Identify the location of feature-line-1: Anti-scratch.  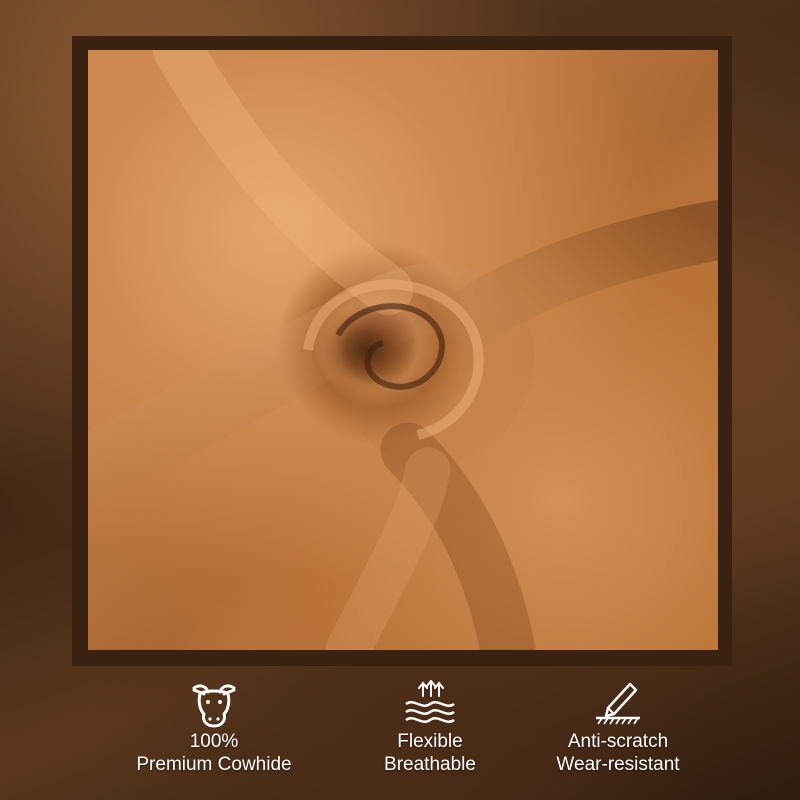
(618, 741).